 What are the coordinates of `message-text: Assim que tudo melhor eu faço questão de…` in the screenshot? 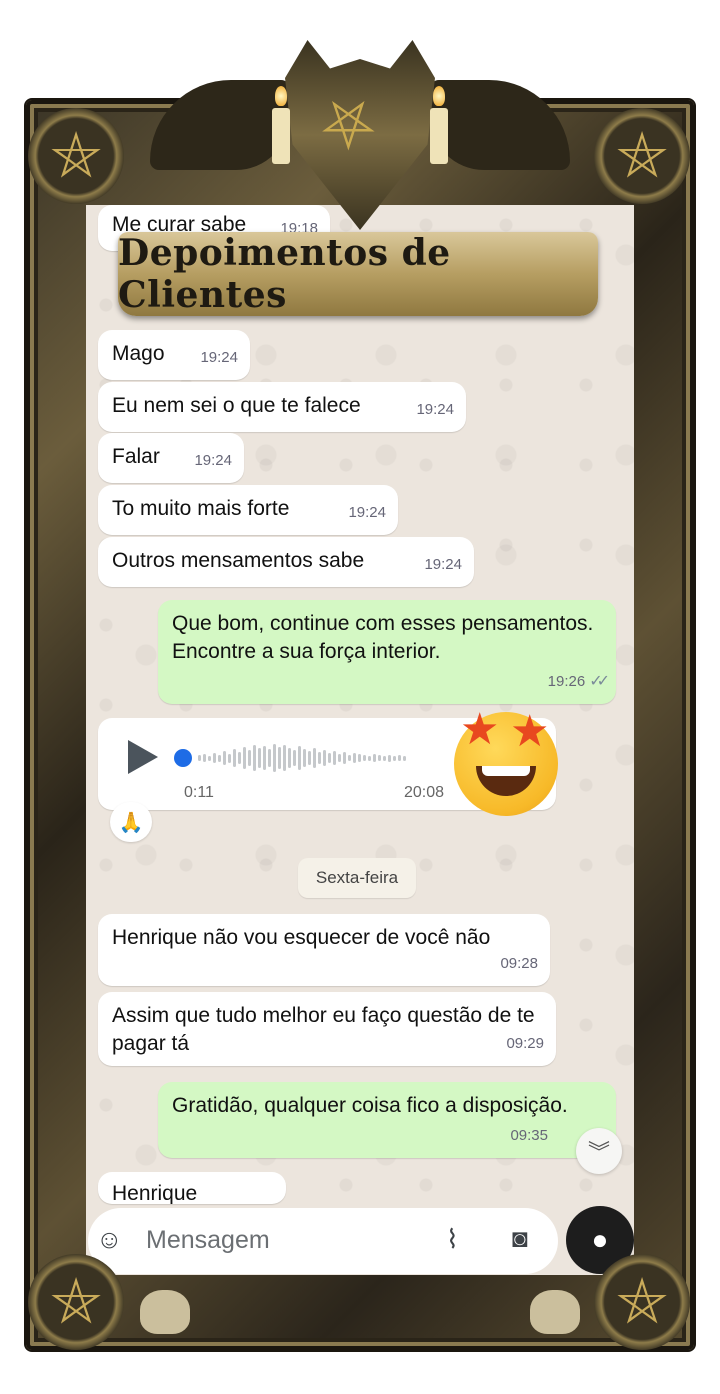 It's located at (323, 1029).